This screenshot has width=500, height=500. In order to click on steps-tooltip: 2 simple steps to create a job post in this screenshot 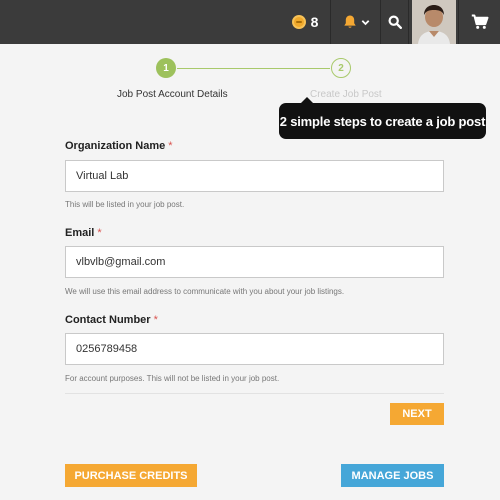, I will do `click(382, 118)`.